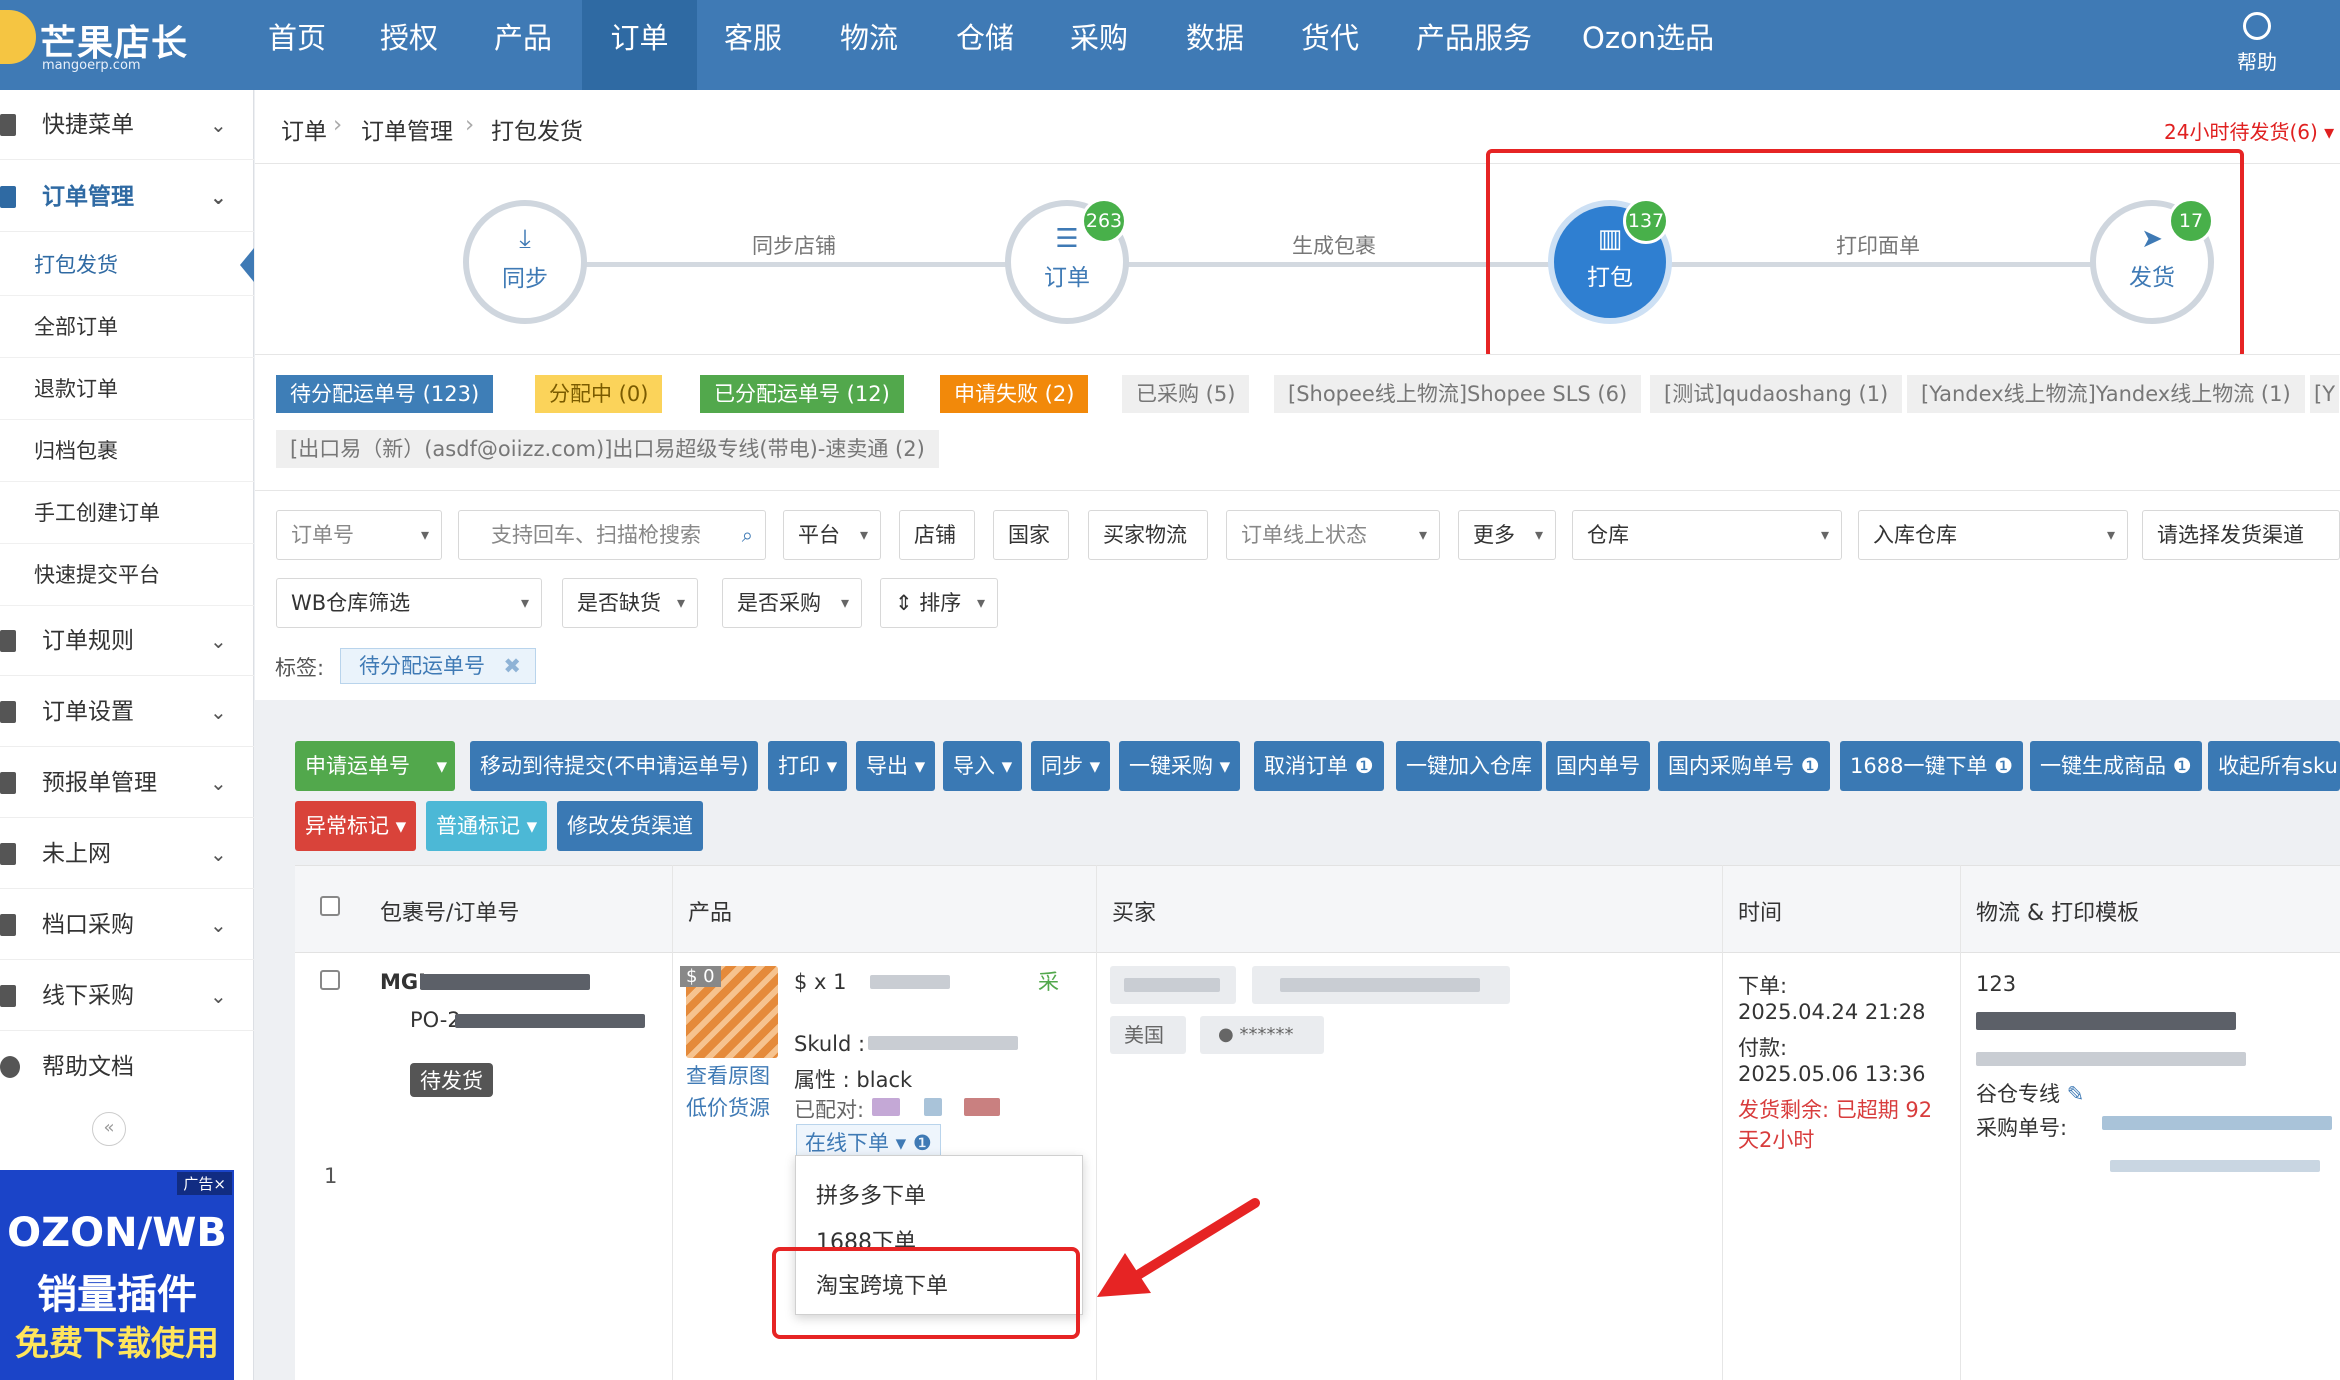 The height and width of the screenshot is (1380, 2340). What do you see at coordinates (330, 906) in the screenshot?
I see `select-all-checkbox` at bounding box center [330, 906].